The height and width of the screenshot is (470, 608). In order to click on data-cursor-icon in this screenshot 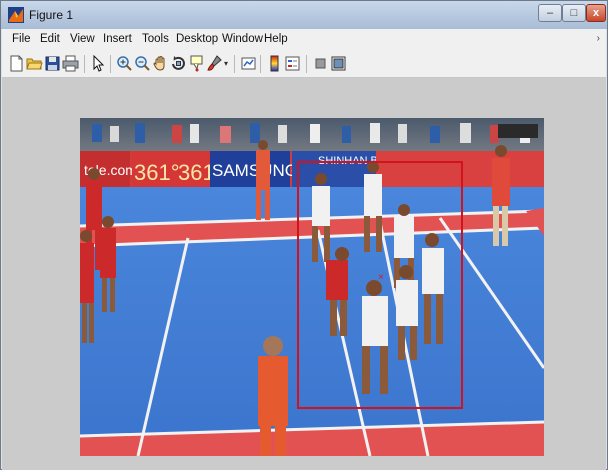, I will do `click(196, 63)`.